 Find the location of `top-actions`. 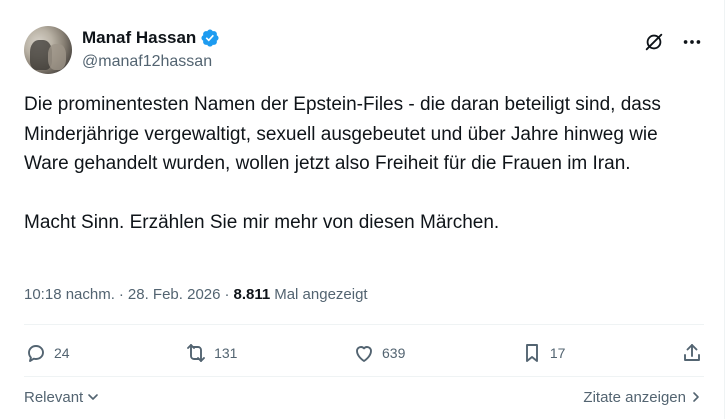

top-actions is located at coordinates (673, 42).